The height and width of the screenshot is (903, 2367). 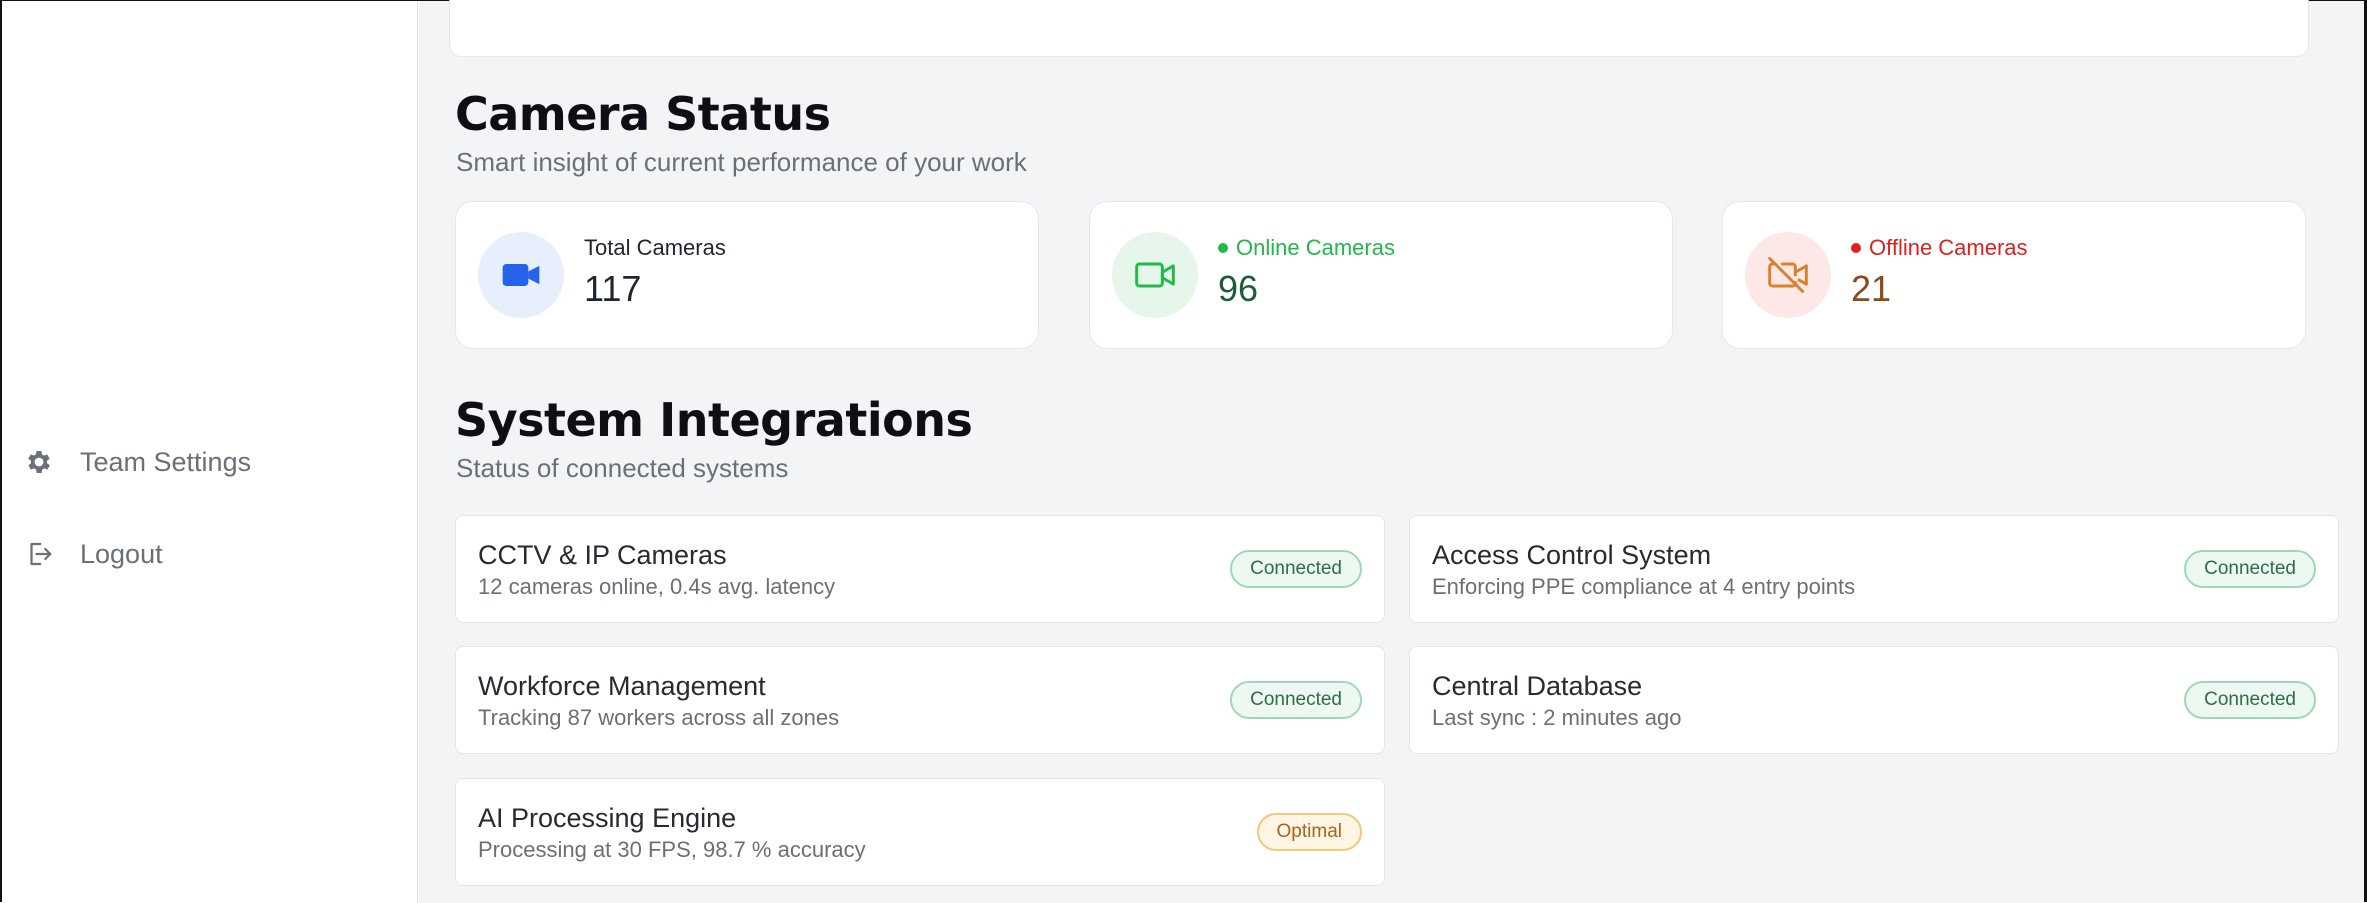 What do you see at coordinates (1309, 832) in the screenshot?
I see `status-badge: Optimal` at bounding box center [1309, 832].